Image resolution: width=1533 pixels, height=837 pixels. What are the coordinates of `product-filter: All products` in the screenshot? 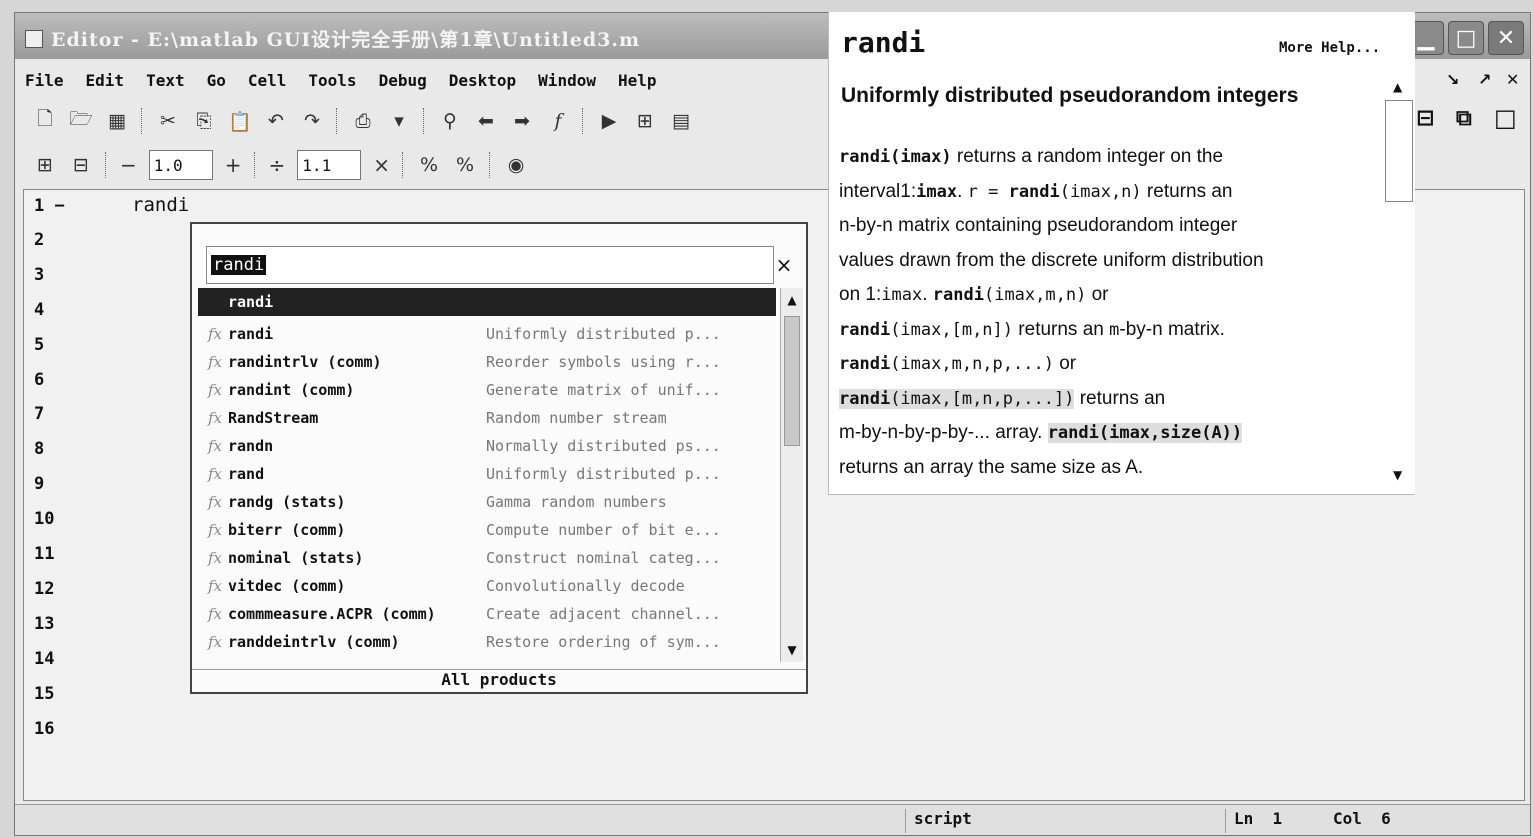 It's located at (499, 680).